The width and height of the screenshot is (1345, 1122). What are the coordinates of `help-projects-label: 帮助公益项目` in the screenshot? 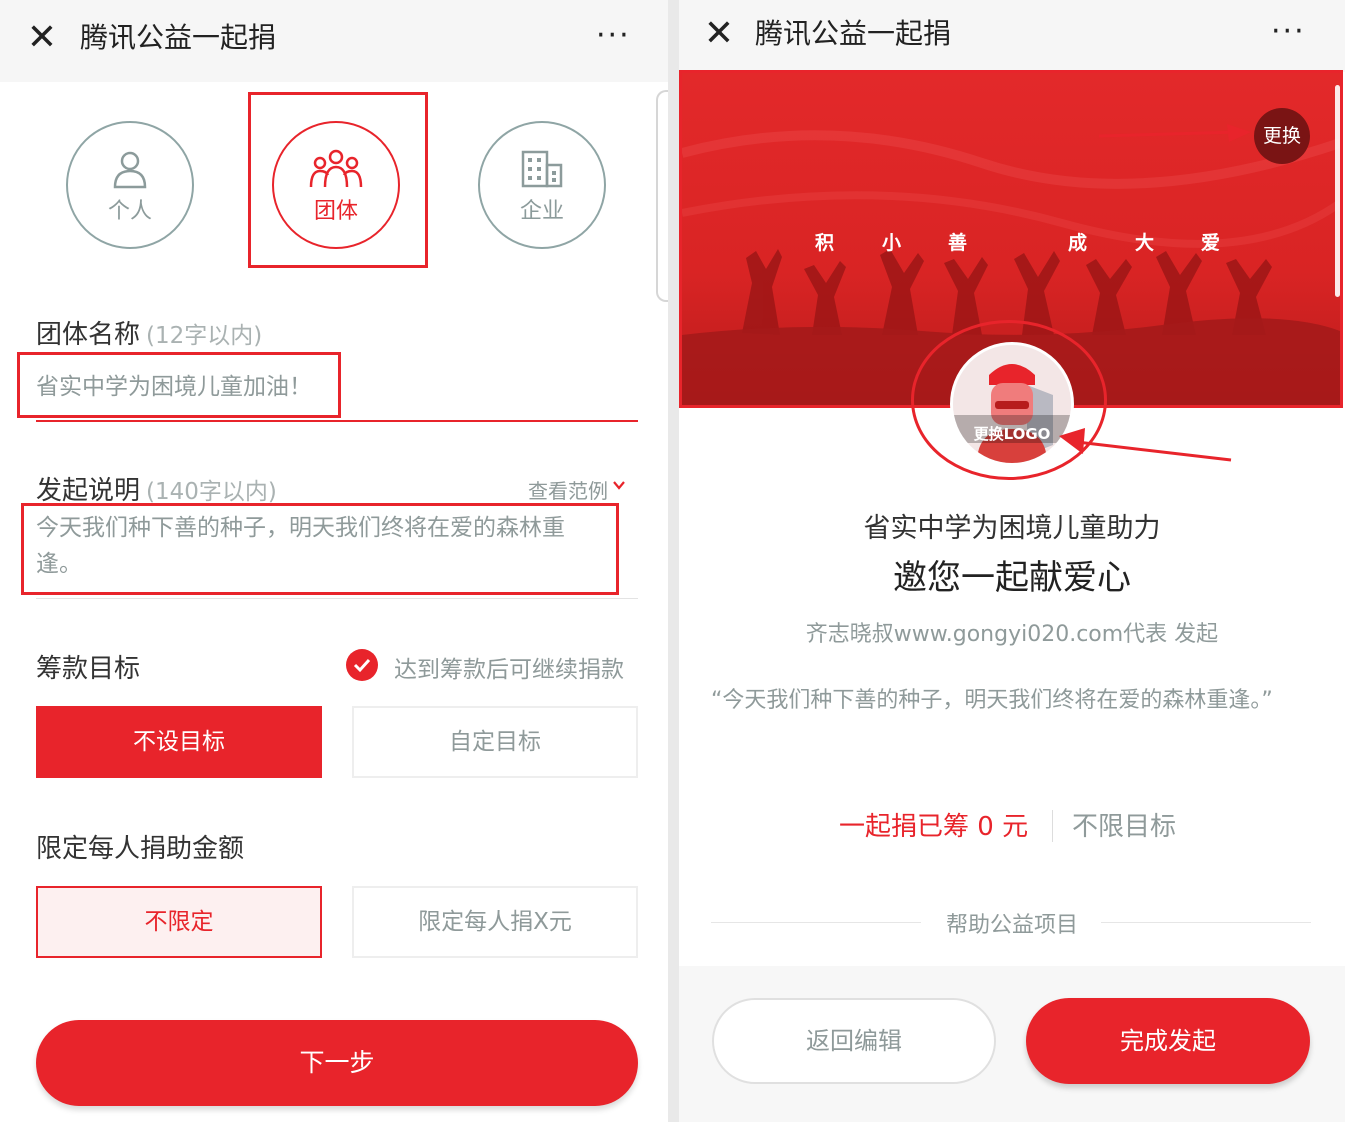 It's located at (1011, 925).